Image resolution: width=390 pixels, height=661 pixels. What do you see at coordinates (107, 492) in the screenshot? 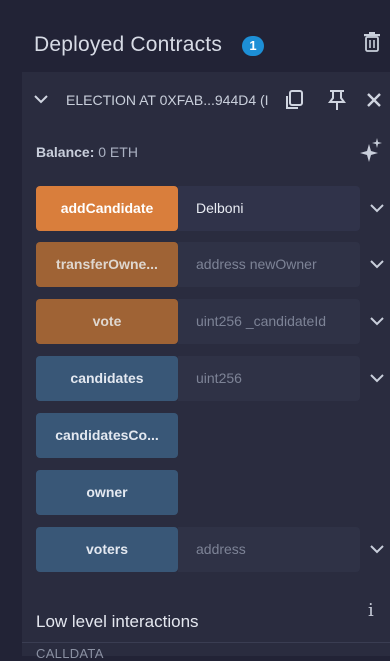
I see `owner-button: owner` at bounding box center [107, 492].